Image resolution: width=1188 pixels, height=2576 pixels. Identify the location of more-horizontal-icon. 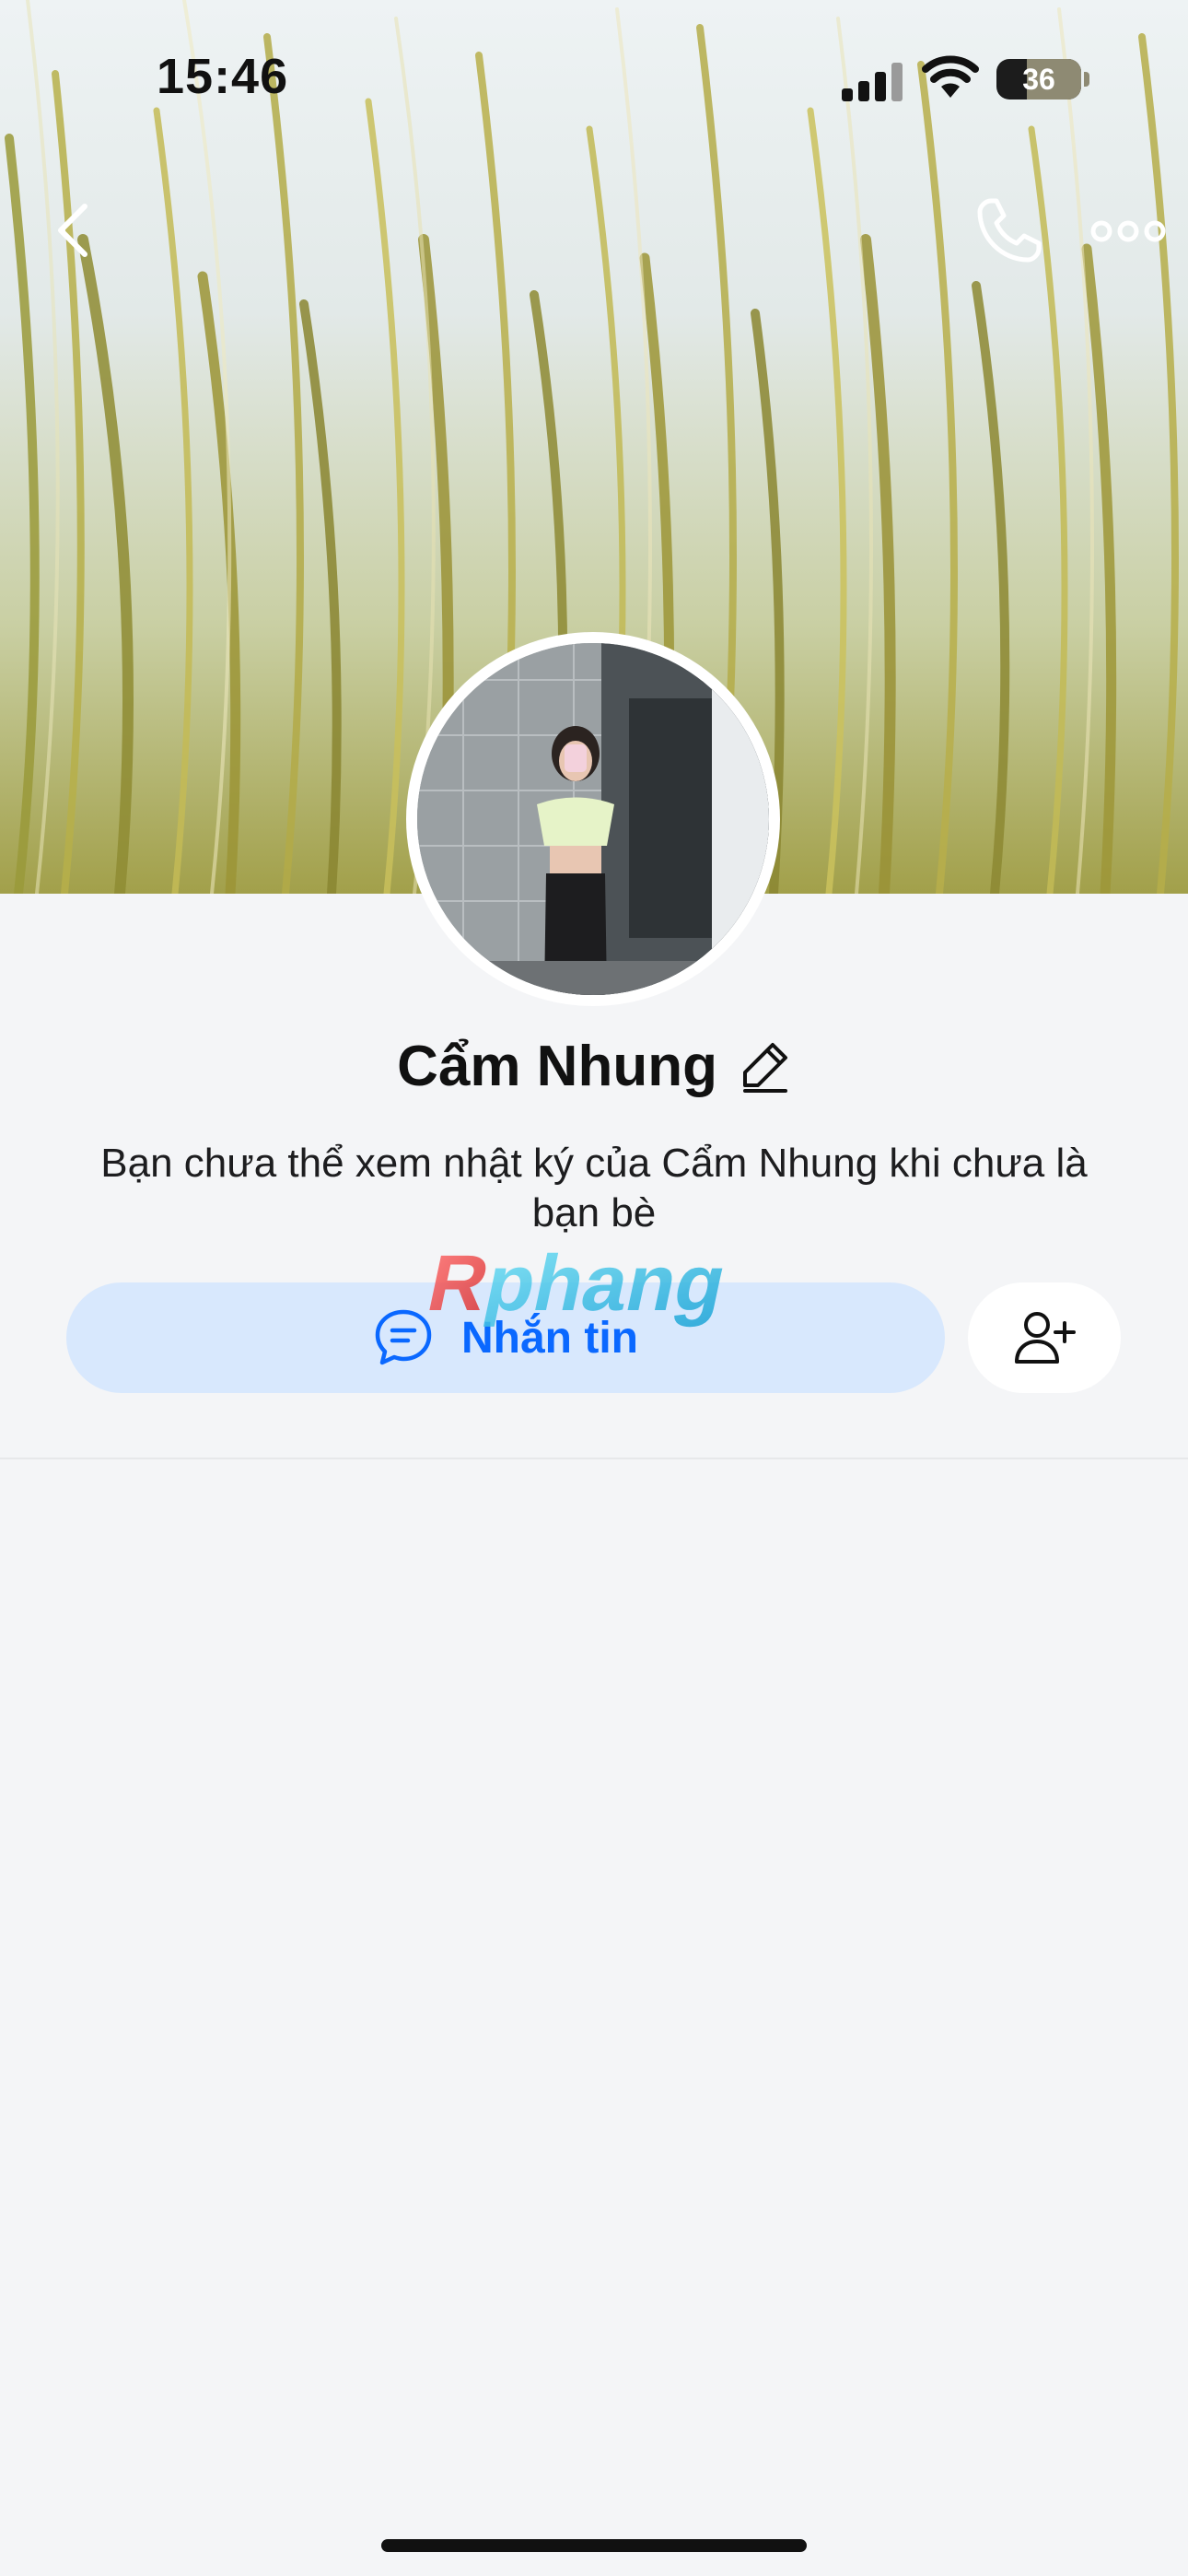
(1128, 231).